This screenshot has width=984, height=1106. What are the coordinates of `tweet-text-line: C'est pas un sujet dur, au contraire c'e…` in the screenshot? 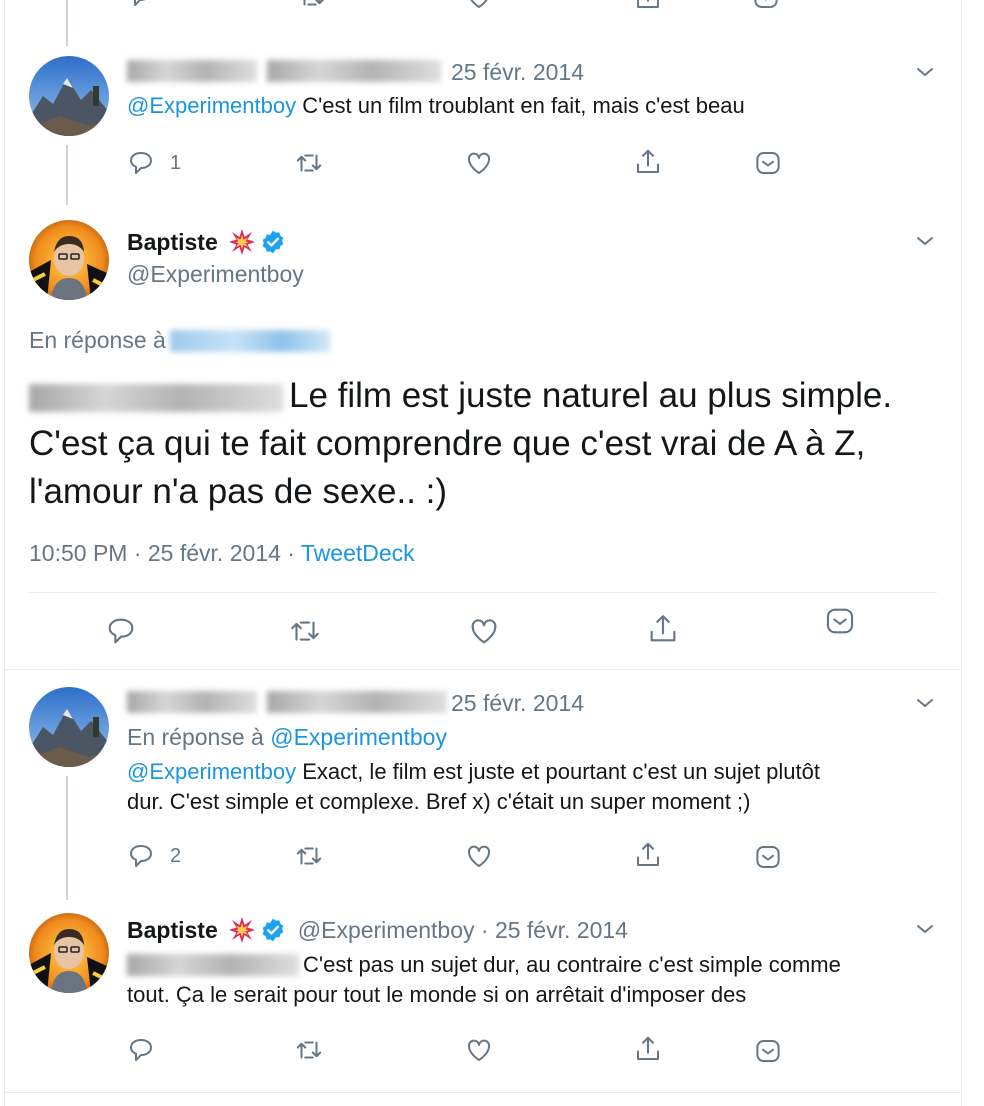 It's located at (572, 964).